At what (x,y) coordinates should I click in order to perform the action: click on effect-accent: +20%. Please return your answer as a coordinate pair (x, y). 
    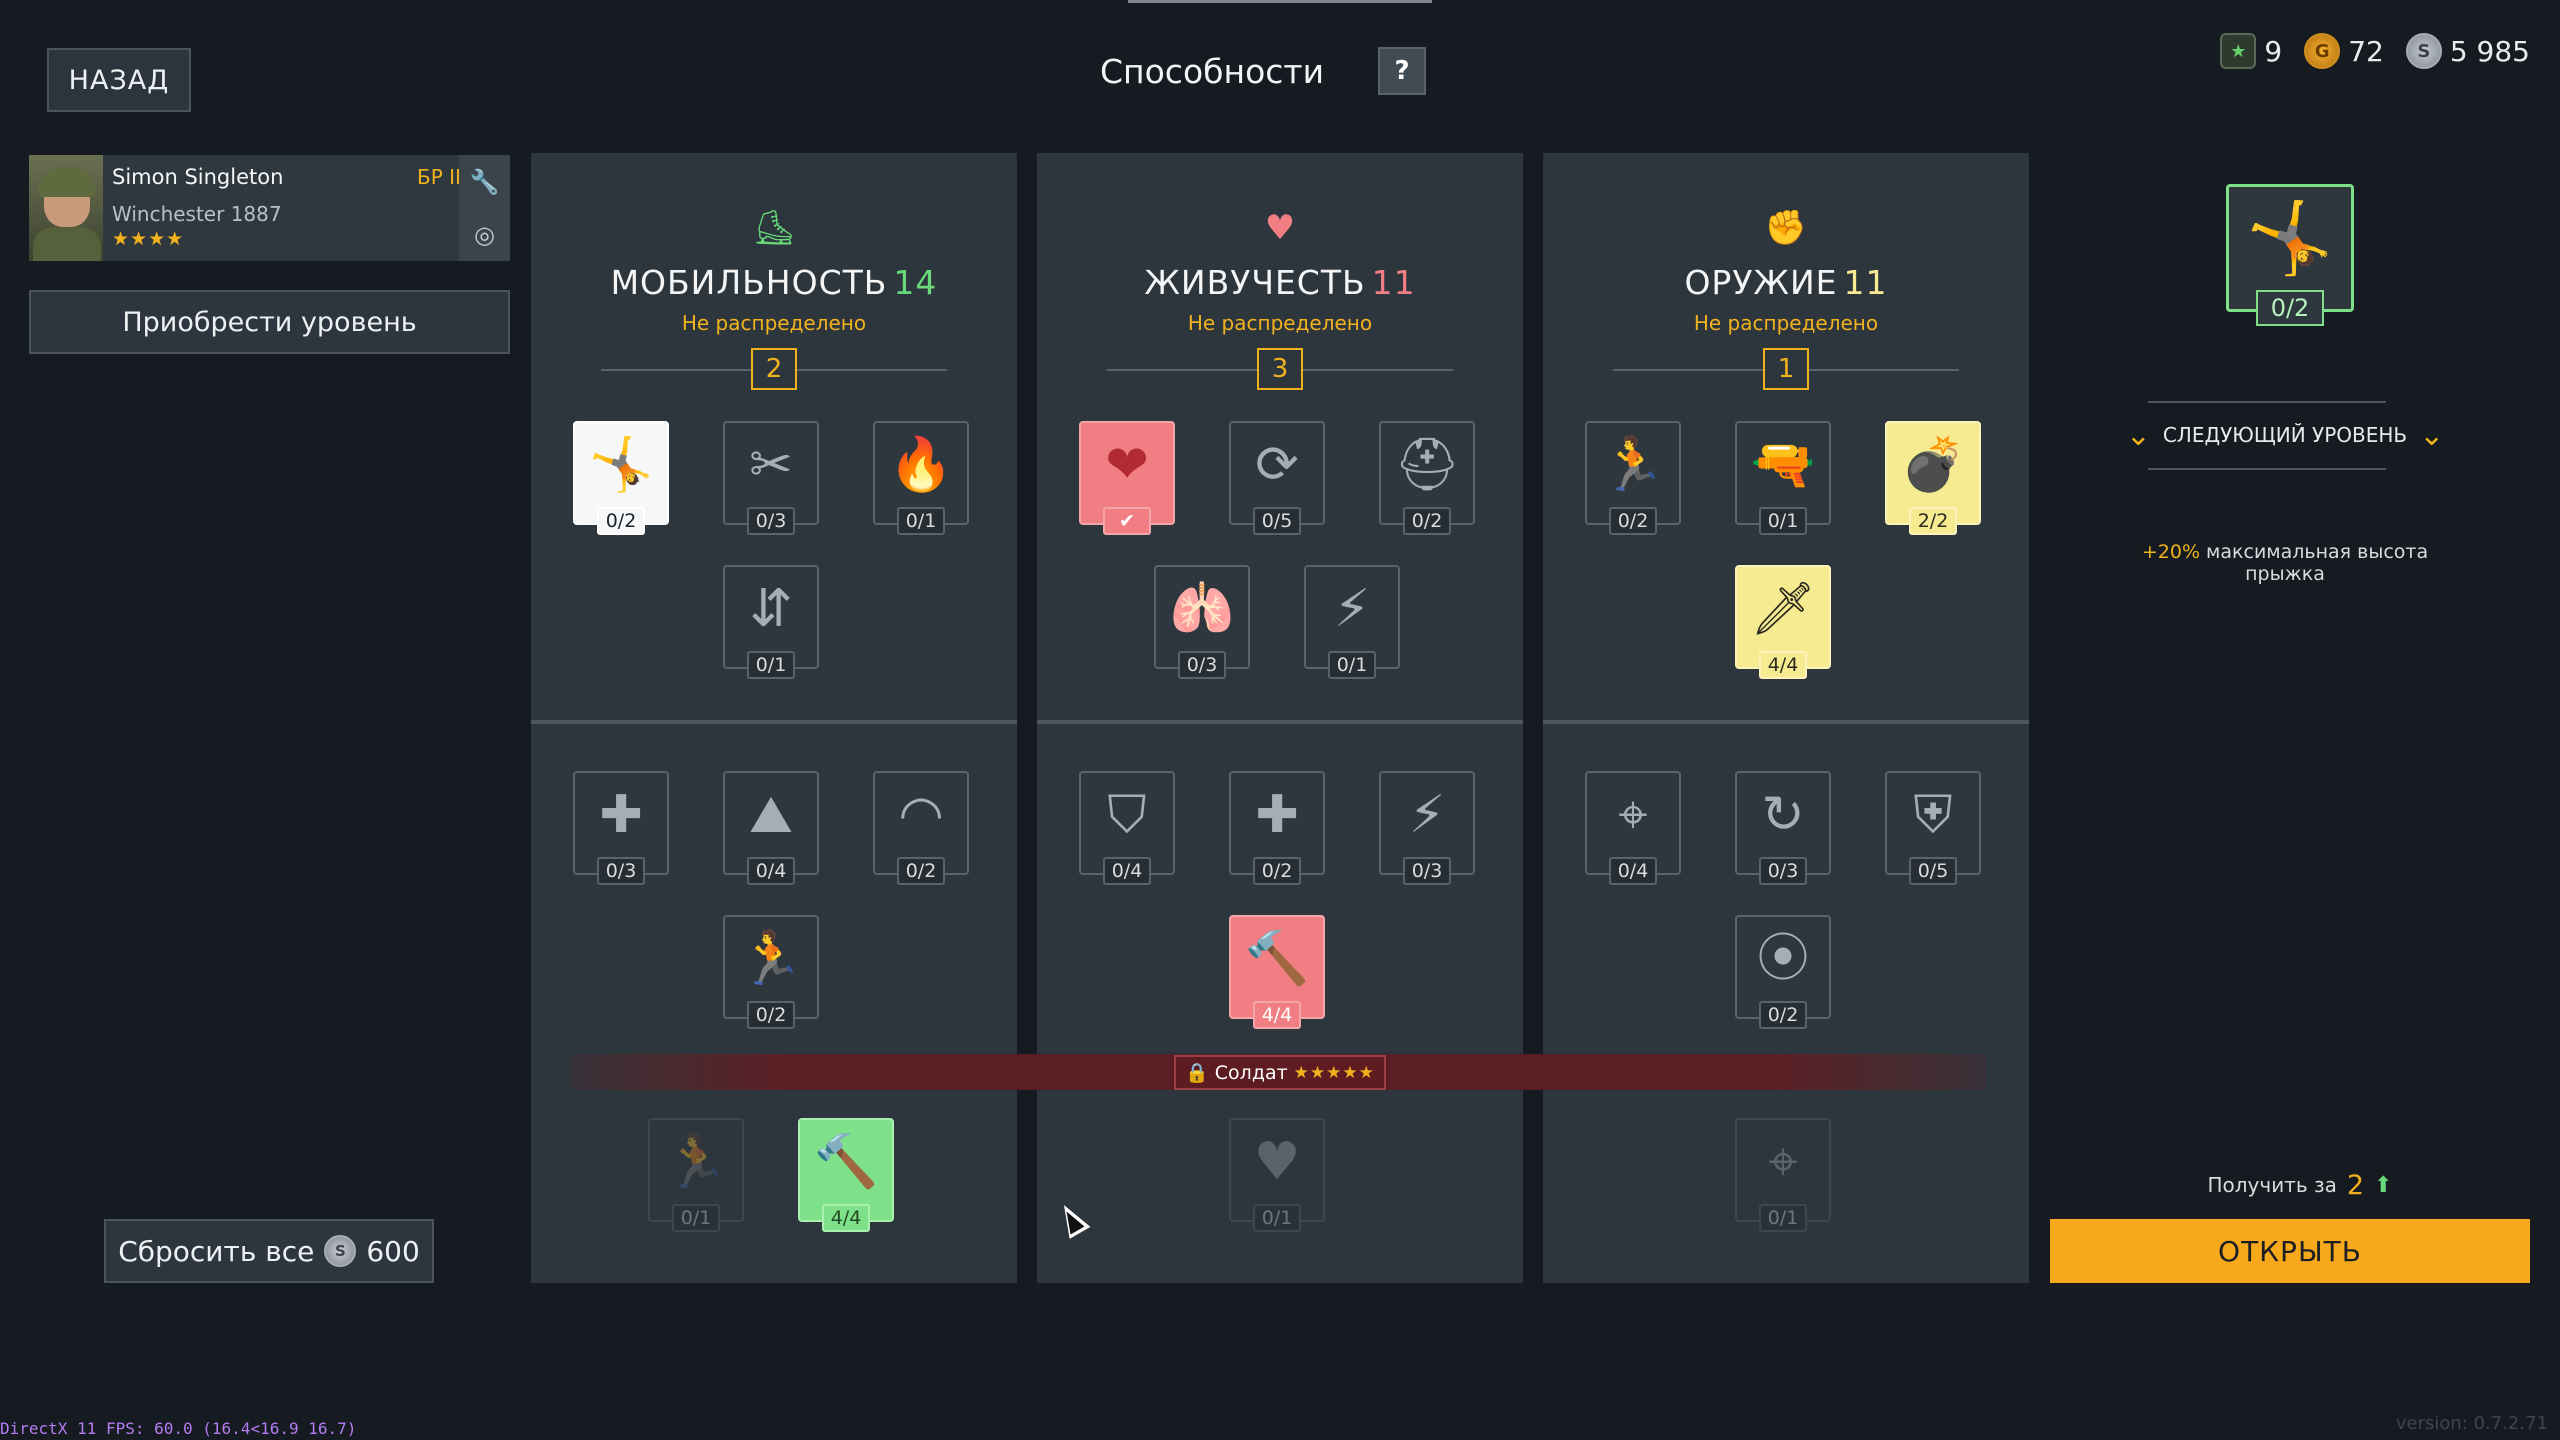
    Looking at the image, I should click on (2171, 552).